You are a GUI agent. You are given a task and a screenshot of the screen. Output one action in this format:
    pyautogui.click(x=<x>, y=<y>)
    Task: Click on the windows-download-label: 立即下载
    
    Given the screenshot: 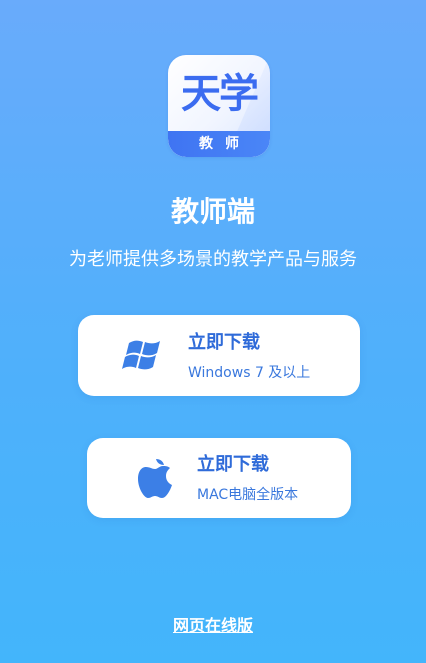 What is the action you would take?
    pyautogui.click(x=224, y=342)
    